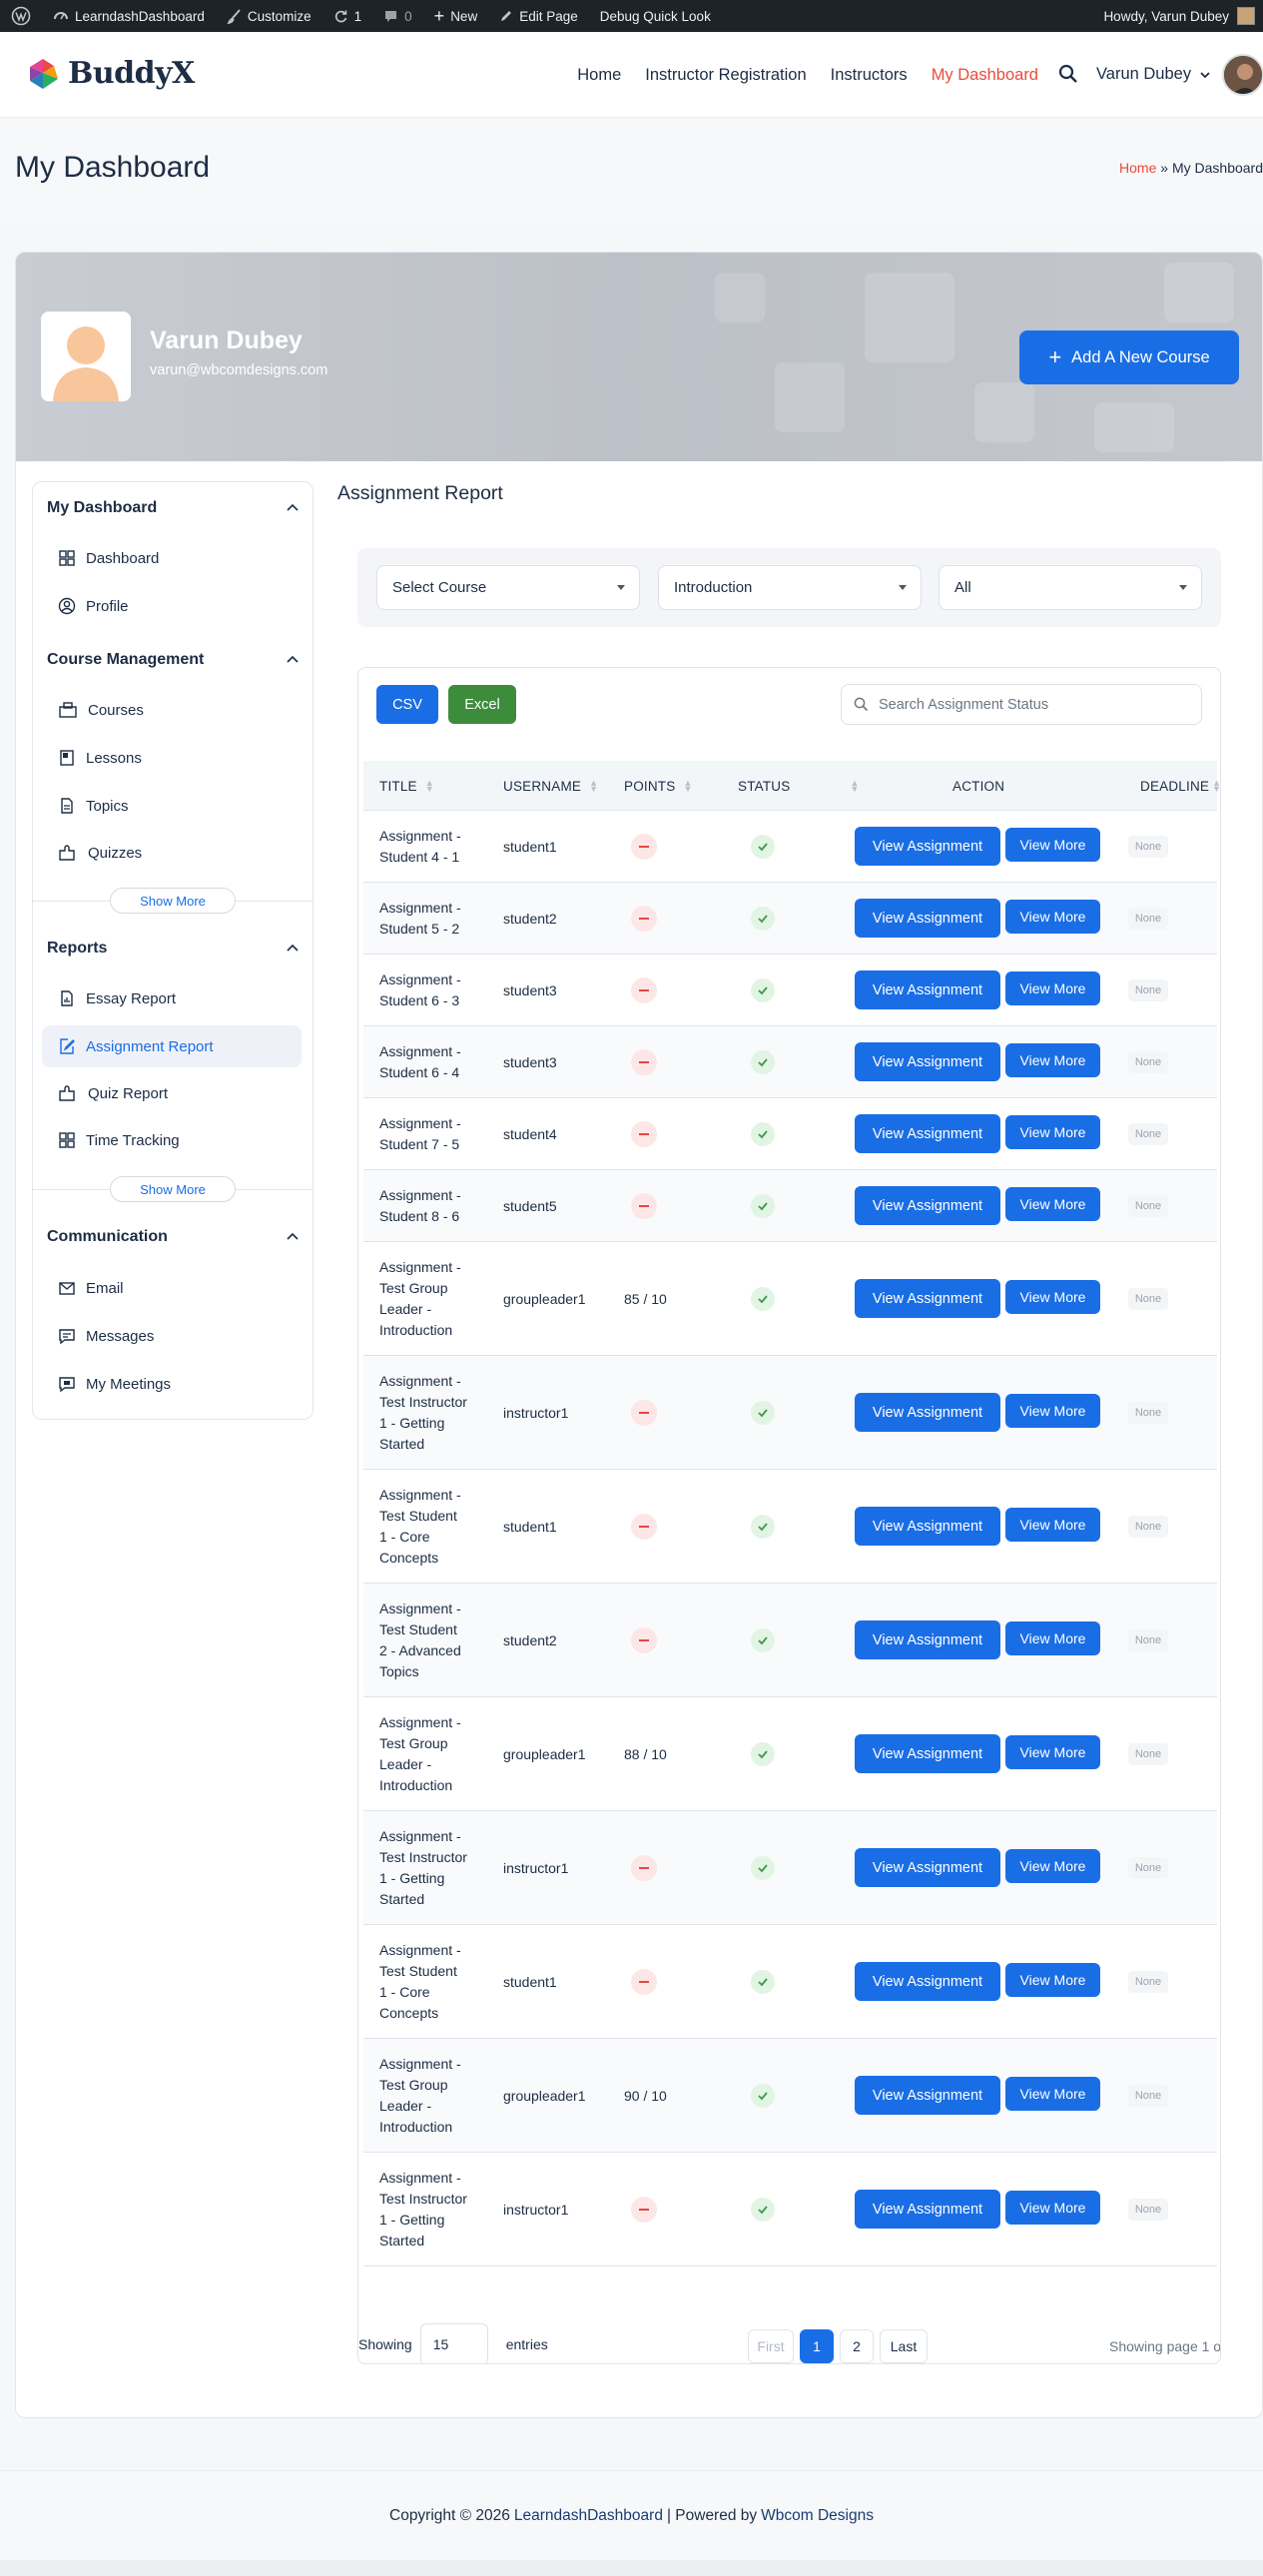 Image resolution: width=1263 pixels, height=2576 pixels. Describe the element at coordinates (857, 2346) in the screenshot. I see `pagination-page-2: 2` at that location.